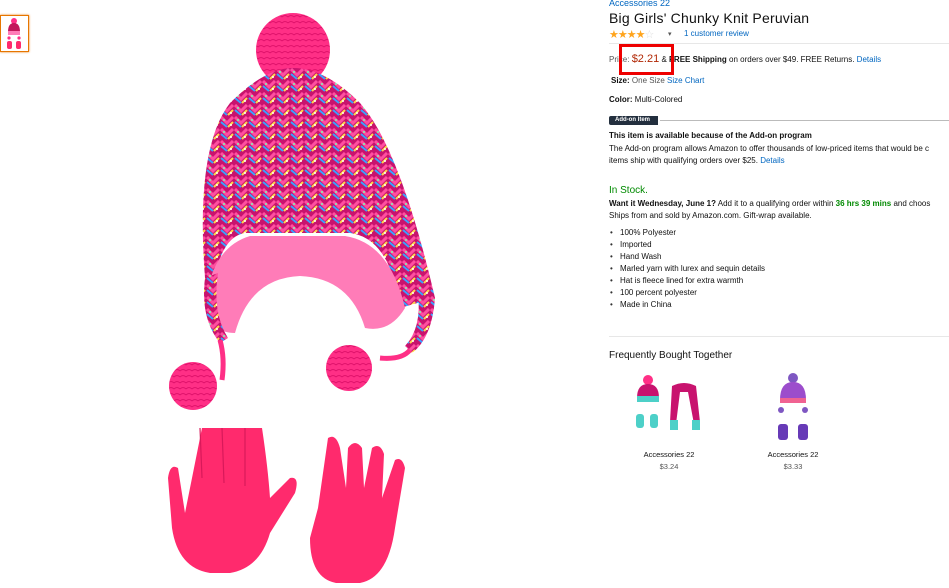  What do you see at coordinates (646, 59) in the screenshot?
I see `price-highlight-box` at bounding box center [646, 59].